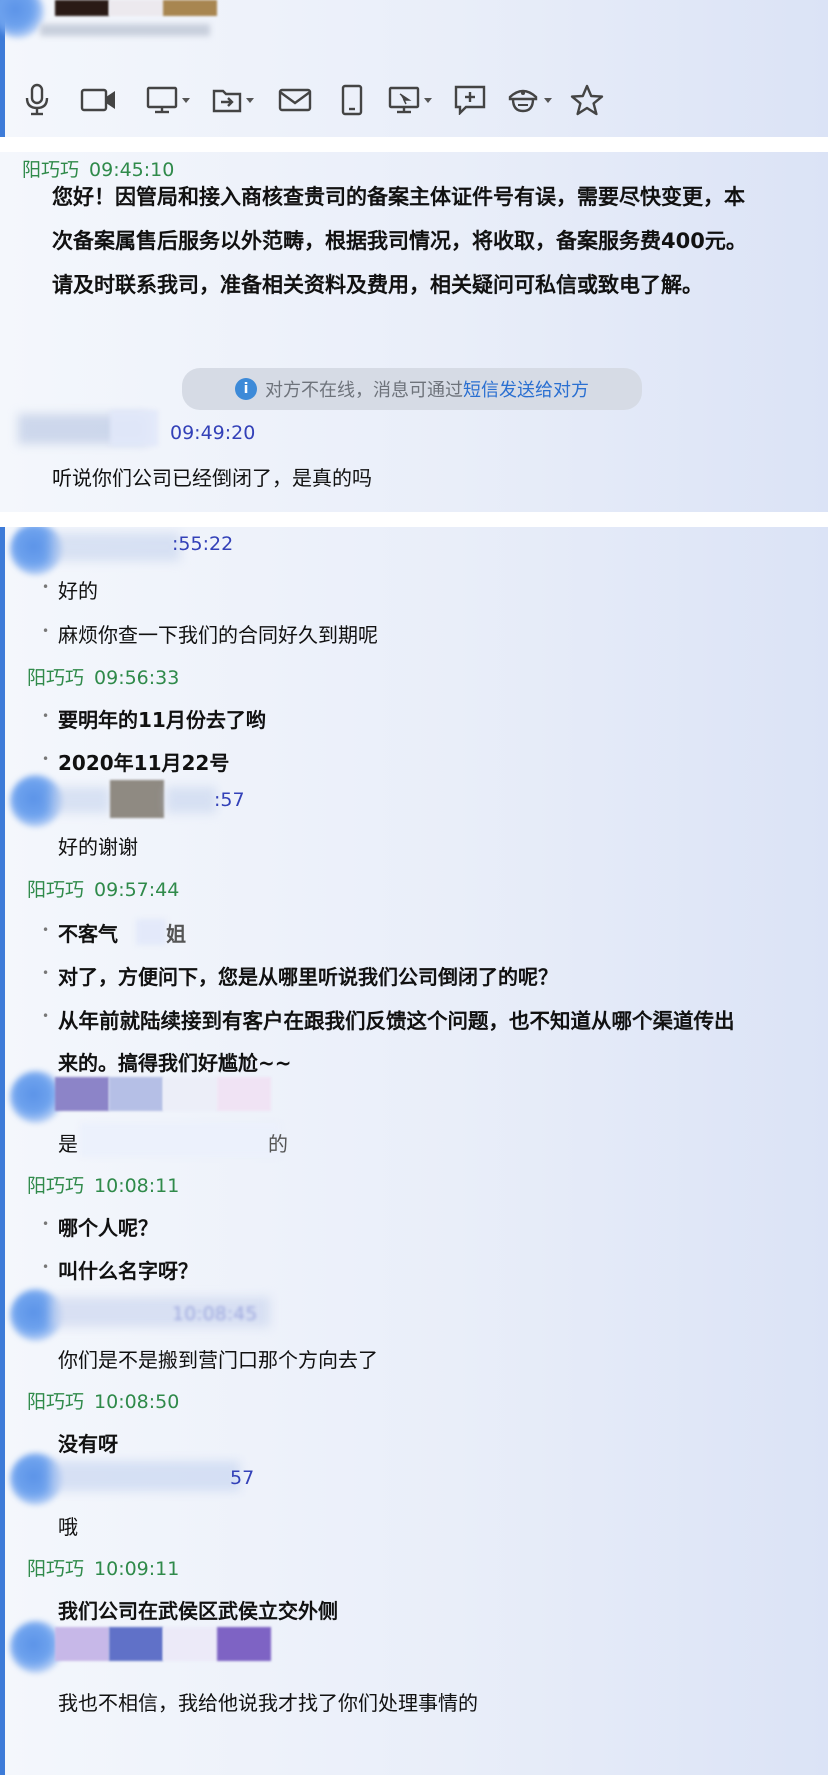 The image size is (828, 1775). I want to click on message-text: 不客气, so click(88, 934).